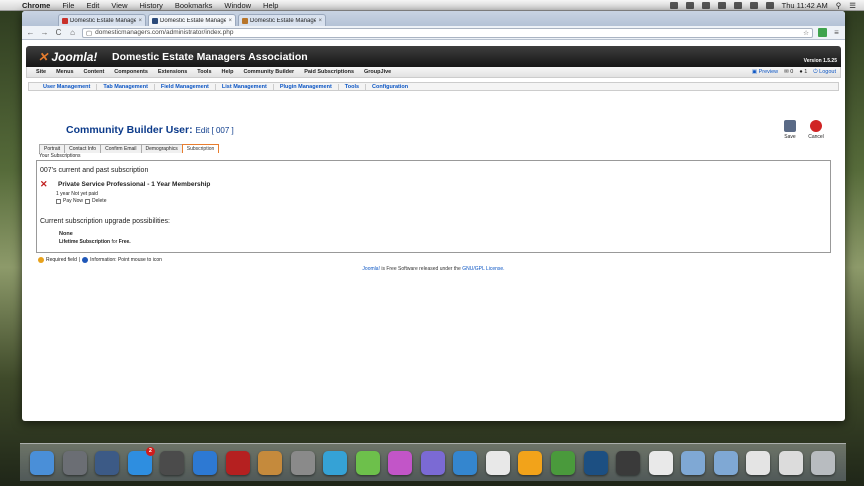 This screenshot has height=486, width=864. Describe the element at coordinates (306, 86) in the screenshot. I see `submenu-plugin-management: Plugin Management` at that location.